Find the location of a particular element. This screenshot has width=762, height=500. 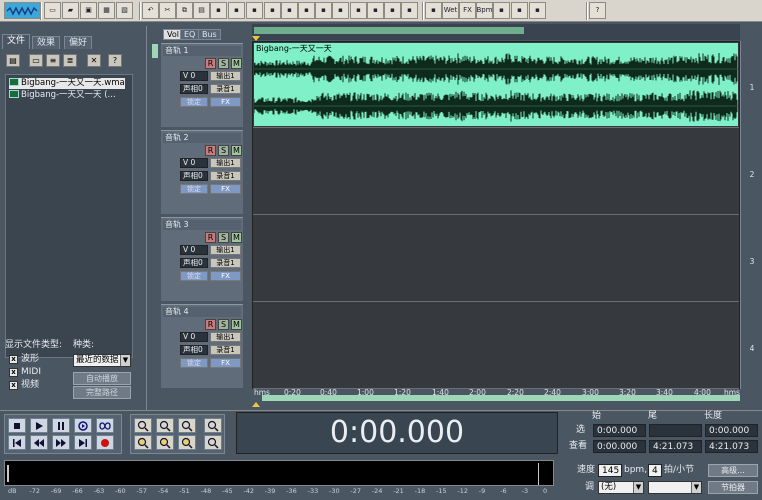

go-start-icon is located at coordinates (17, 442).